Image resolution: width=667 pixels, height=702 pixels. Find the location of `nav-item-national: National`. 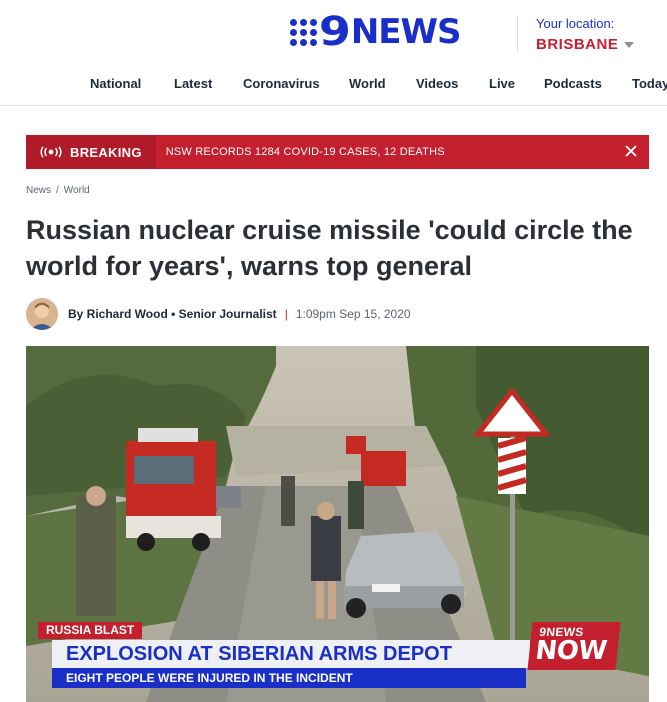

nav-item-national: National is located at coordinates (115, 83).